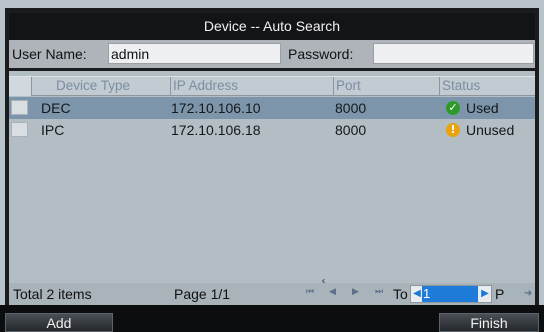 The height and width of the screenshot is (332, 544). I want to click on warning-circle-icon: !, so click(453, 130).